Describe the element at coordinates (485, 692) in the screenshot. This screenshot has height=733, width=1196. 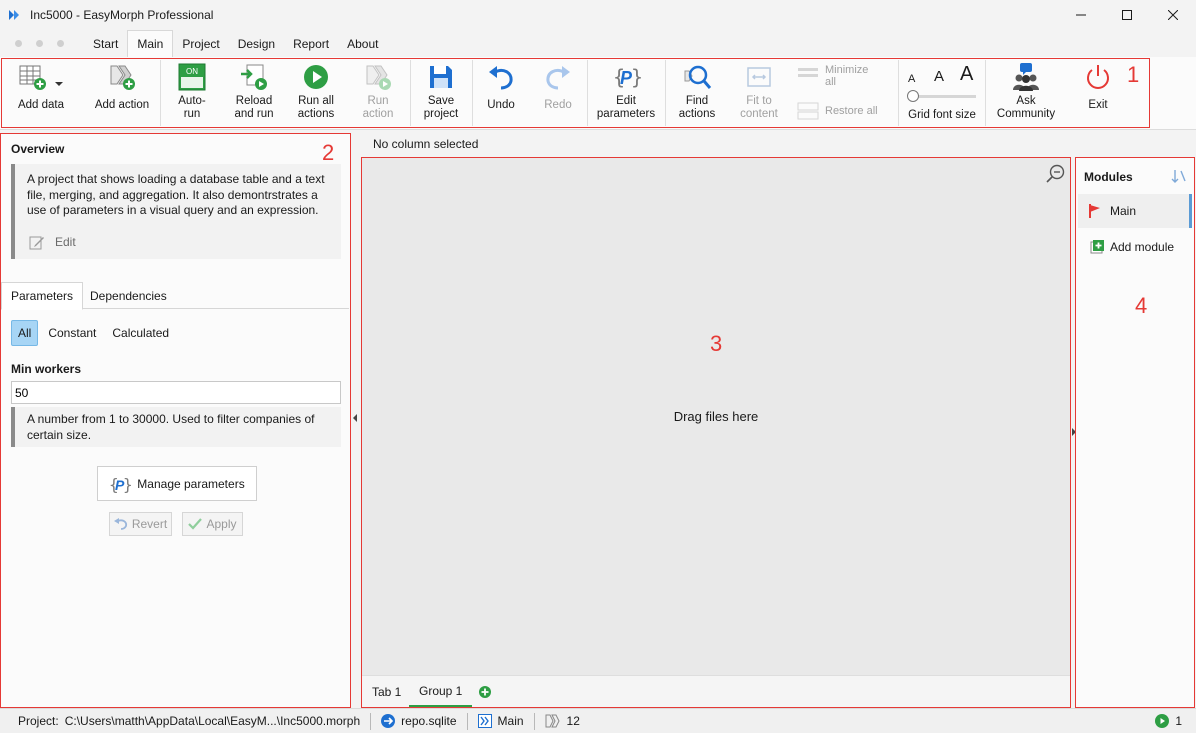
I see `add-tab-icon` at that location.